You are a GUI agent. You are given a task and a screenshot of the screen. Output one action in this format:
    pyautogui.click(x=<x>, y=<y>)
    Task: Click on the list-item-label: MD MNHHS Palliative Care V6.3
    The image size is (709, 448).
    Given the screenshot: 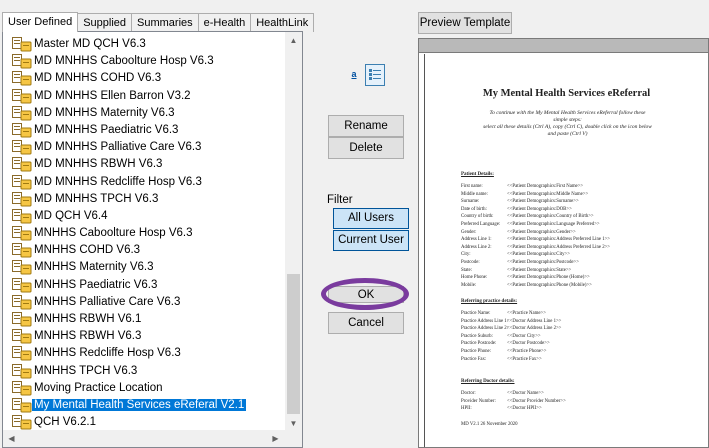 What is the action you would take?
    pyautogui.click(x=118, y=147)
    